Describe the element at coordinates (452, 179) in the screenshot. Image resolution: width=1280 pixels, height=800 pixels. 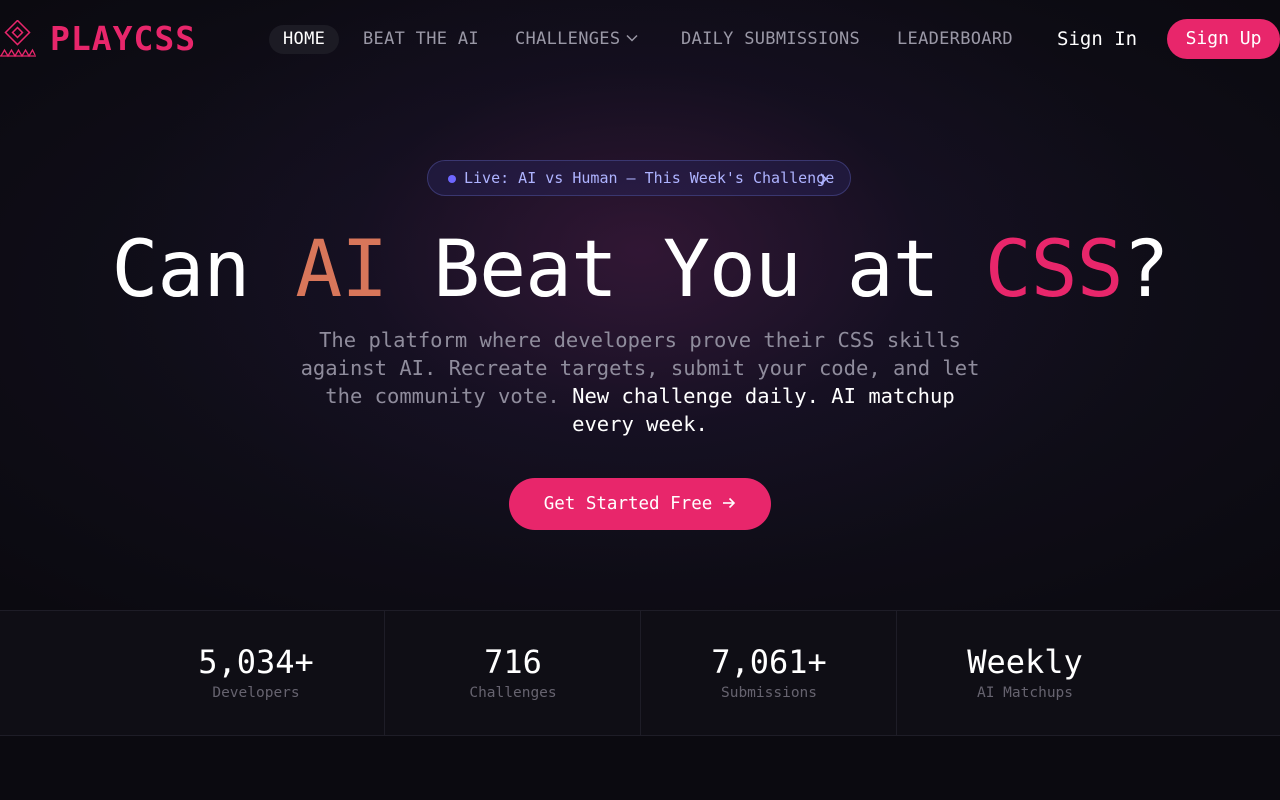
I see `live-dot-icon` at that location.